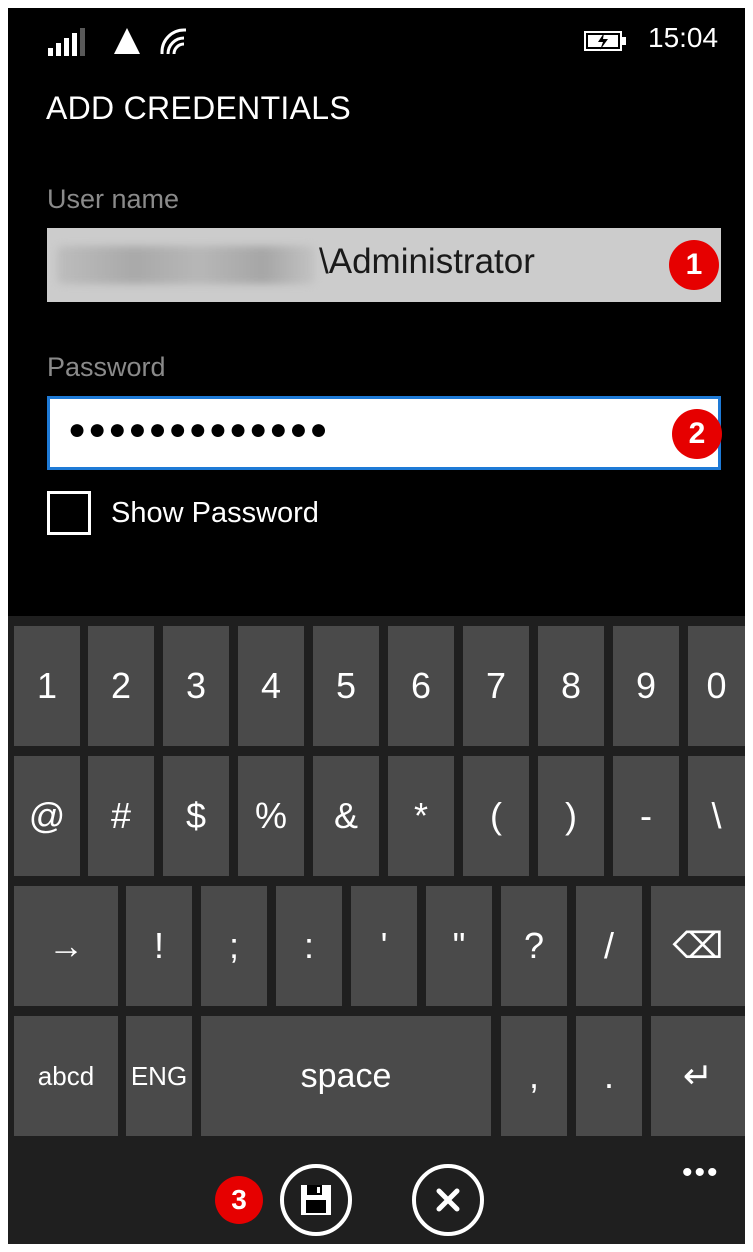  What do you see at coordinates (239, 1200) in the screenshot?
I see `step-marker-3: 3` at bounding box center [239, 1200].